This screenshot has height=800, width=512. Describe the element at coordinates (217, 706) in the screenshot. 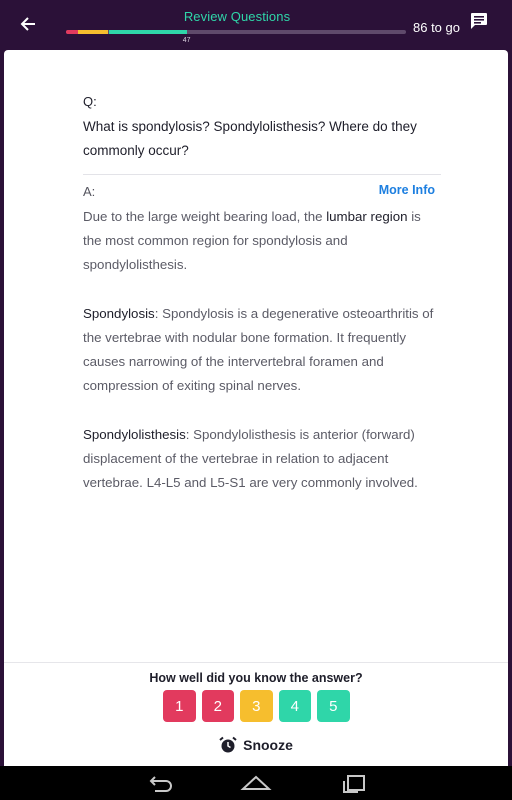

I see `rating-button-2: 2` at that location.